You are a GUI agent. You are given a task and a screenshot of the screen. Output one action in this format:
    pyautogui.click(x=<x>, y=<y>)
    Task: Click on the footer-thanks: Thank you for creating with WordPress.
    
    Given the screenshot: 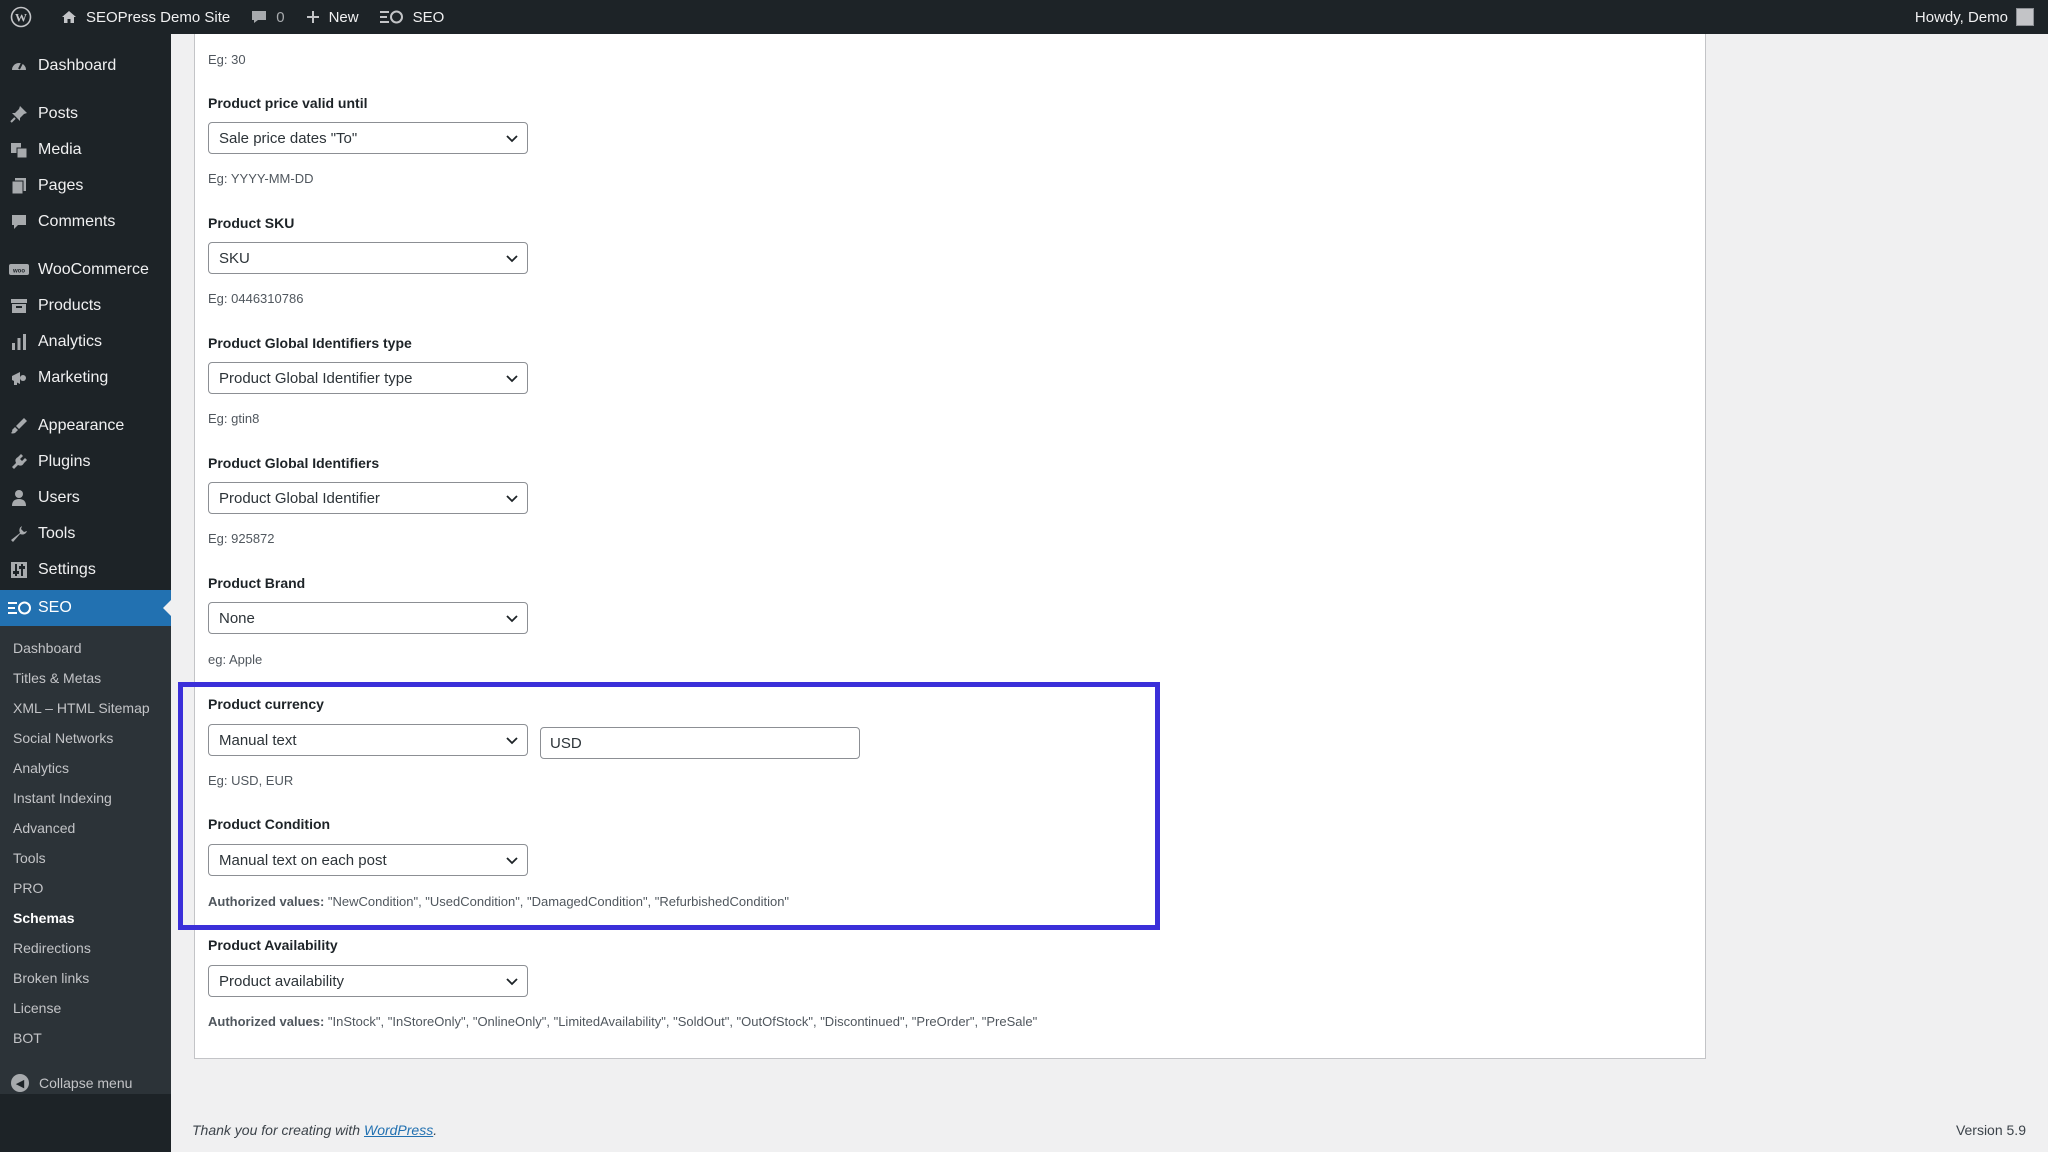 What is the action you would take?
    pyautogui.click(x=314, y=1130)
    